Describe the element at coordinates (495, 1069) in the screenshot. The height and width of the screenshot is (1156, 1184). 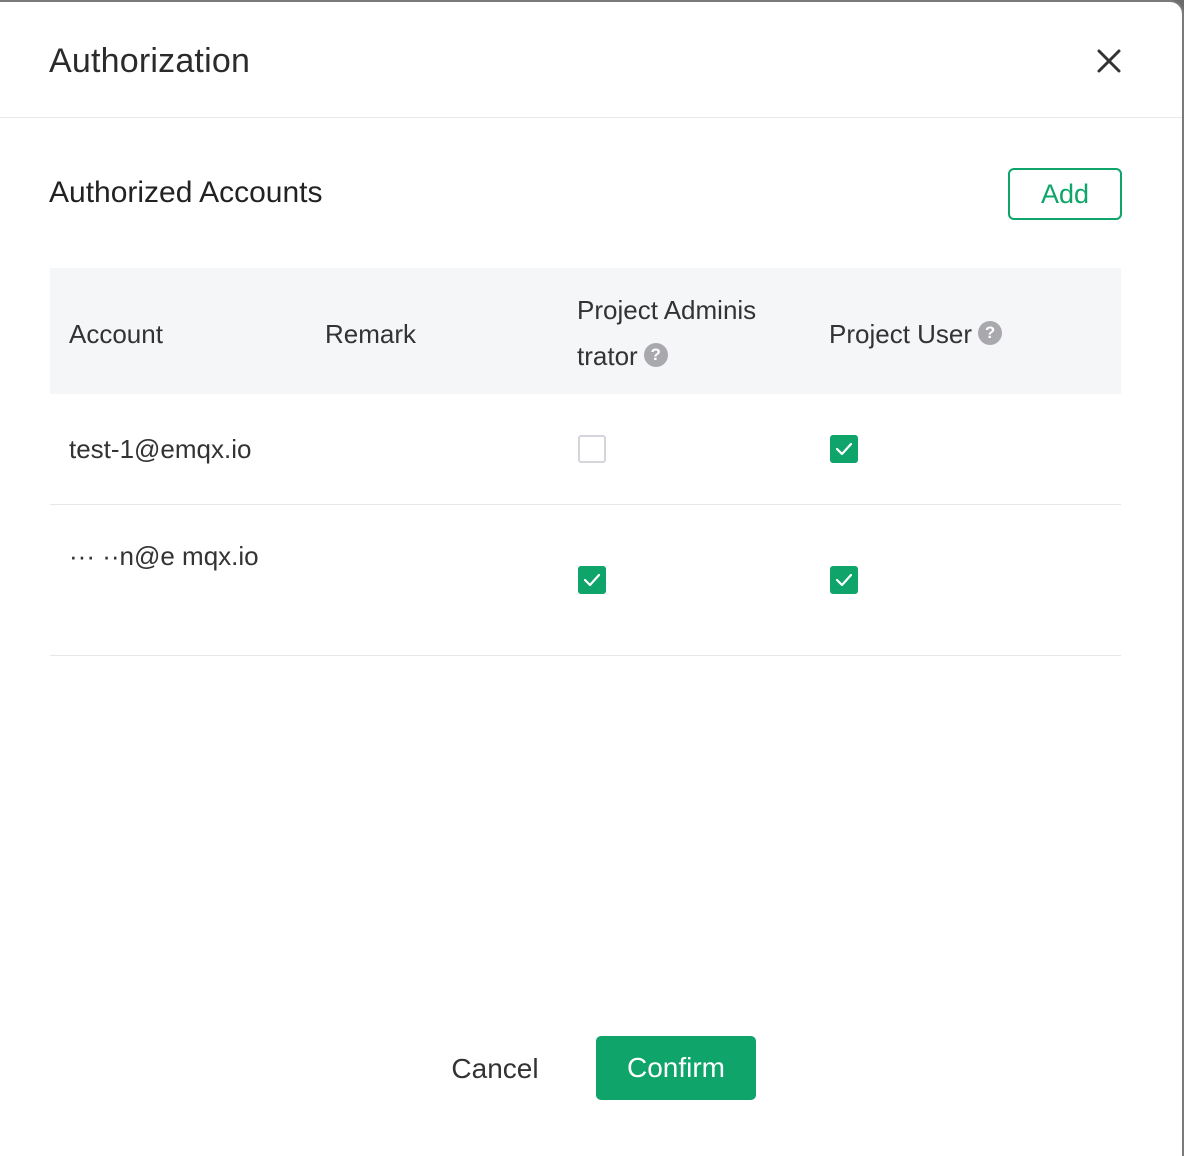
I see `cancel-button: Cancel` at that location.